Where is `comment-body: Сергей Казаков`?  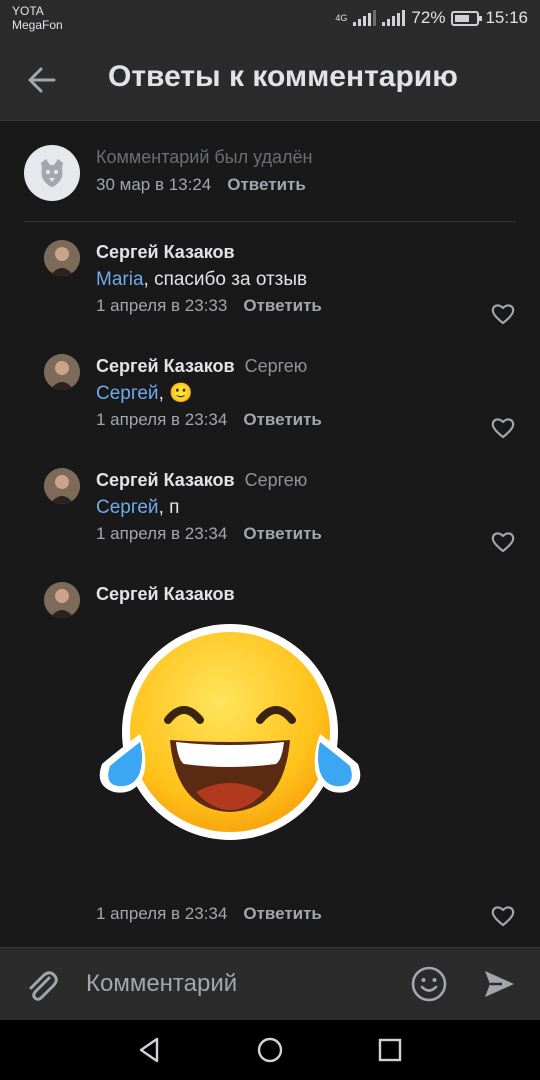 comment-body: Сергей Казаков is located at coordinates (306, 594).